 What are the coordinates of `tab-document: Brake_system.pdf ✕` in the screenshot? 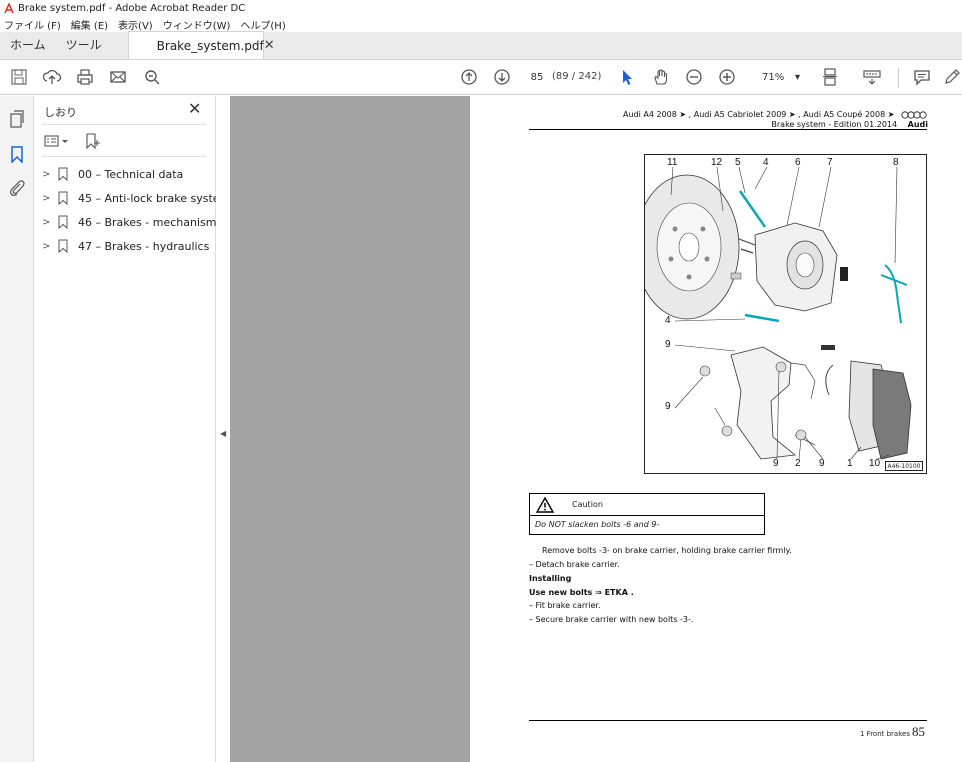 It's located at (201, 45).